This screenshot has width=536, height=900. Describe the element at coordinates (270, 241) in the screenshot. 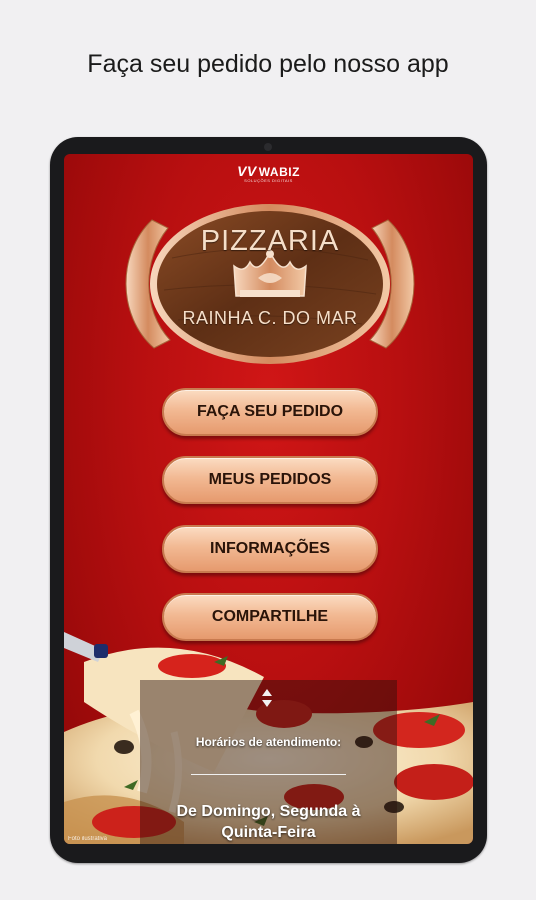

I see `logo-title: PIZZARIA` at that location.